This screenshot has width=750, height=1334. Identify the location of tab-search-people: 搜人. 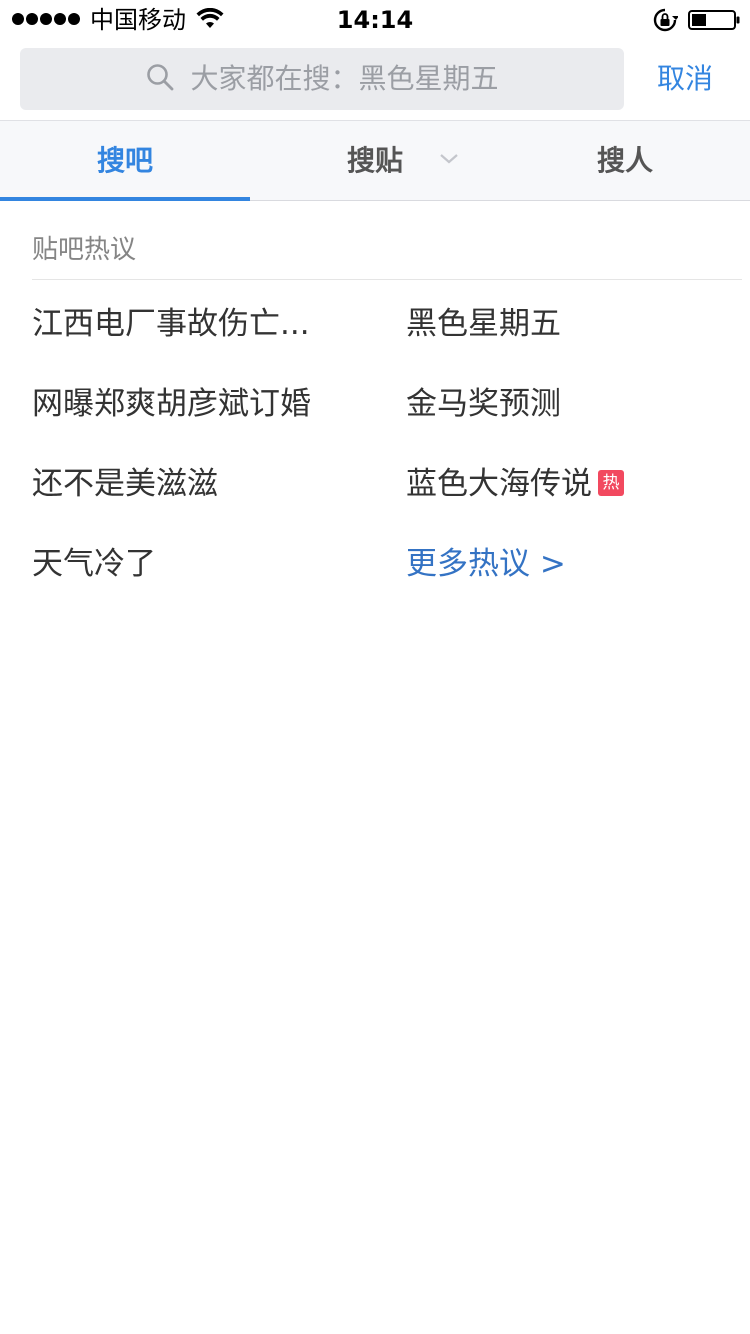
(625, 160).